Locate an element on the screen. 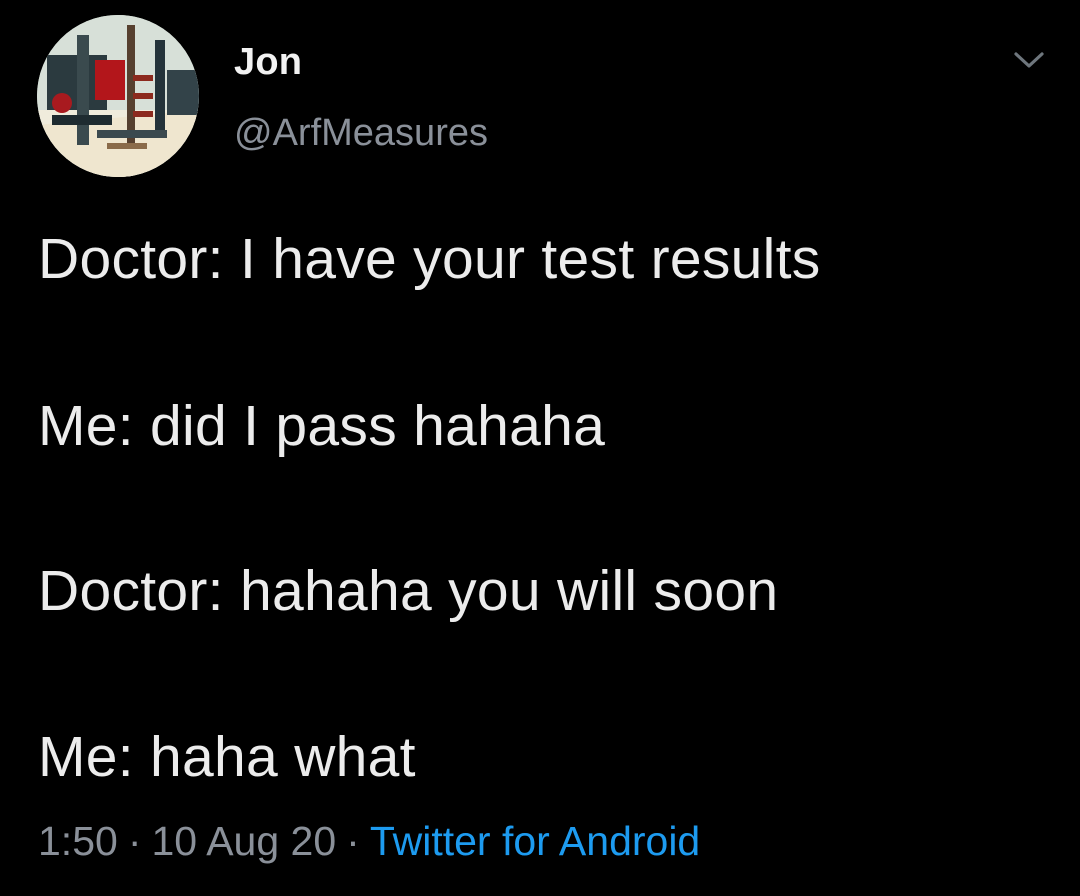 The height and width of the screenshot is (896, 1080). tweet-text-line: Me: did I pass hahaha is located at coordinates (322, 426).